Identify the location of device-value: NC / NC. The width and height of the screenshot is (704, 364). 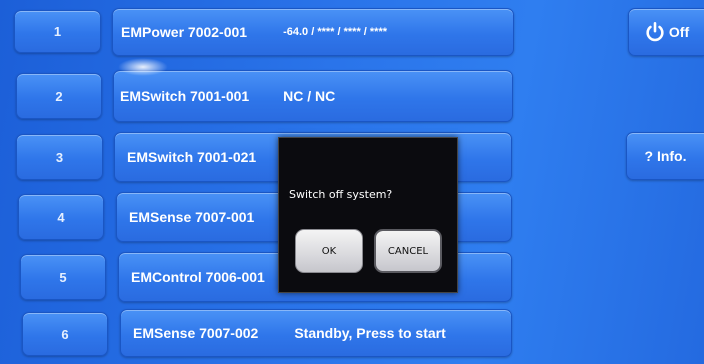
(309, 96).